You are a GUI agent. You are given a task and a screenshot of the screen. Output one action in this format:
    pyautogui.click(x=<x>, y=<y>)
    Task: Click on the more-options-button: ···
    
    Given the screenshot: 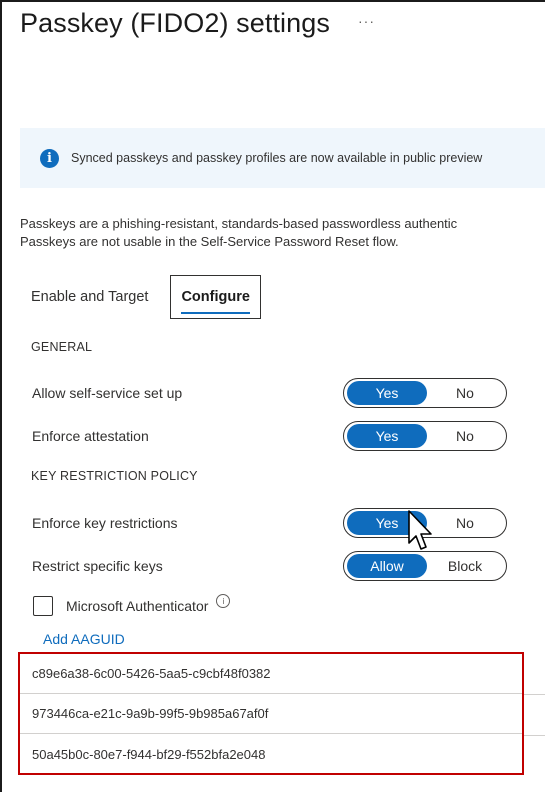 What is the action you would take?
    pyautogui.click(x=366, y=21)
    